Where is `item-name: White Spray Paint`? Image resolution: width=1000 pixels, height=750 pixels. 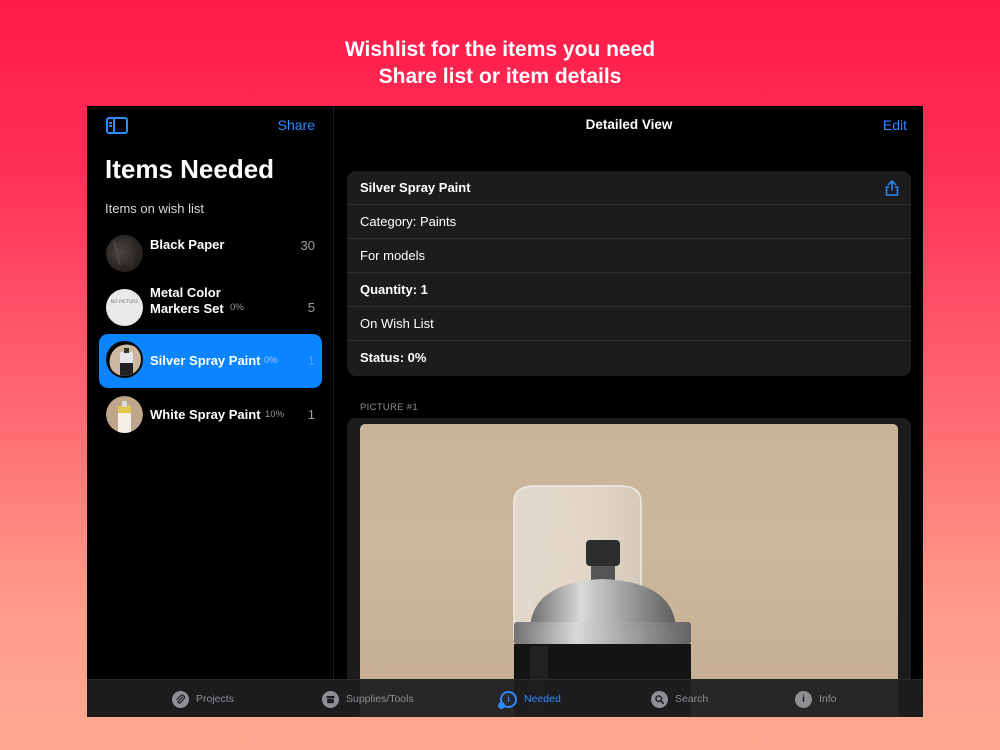
item-name: White Spray Paint is located at coordinates (205, 414).